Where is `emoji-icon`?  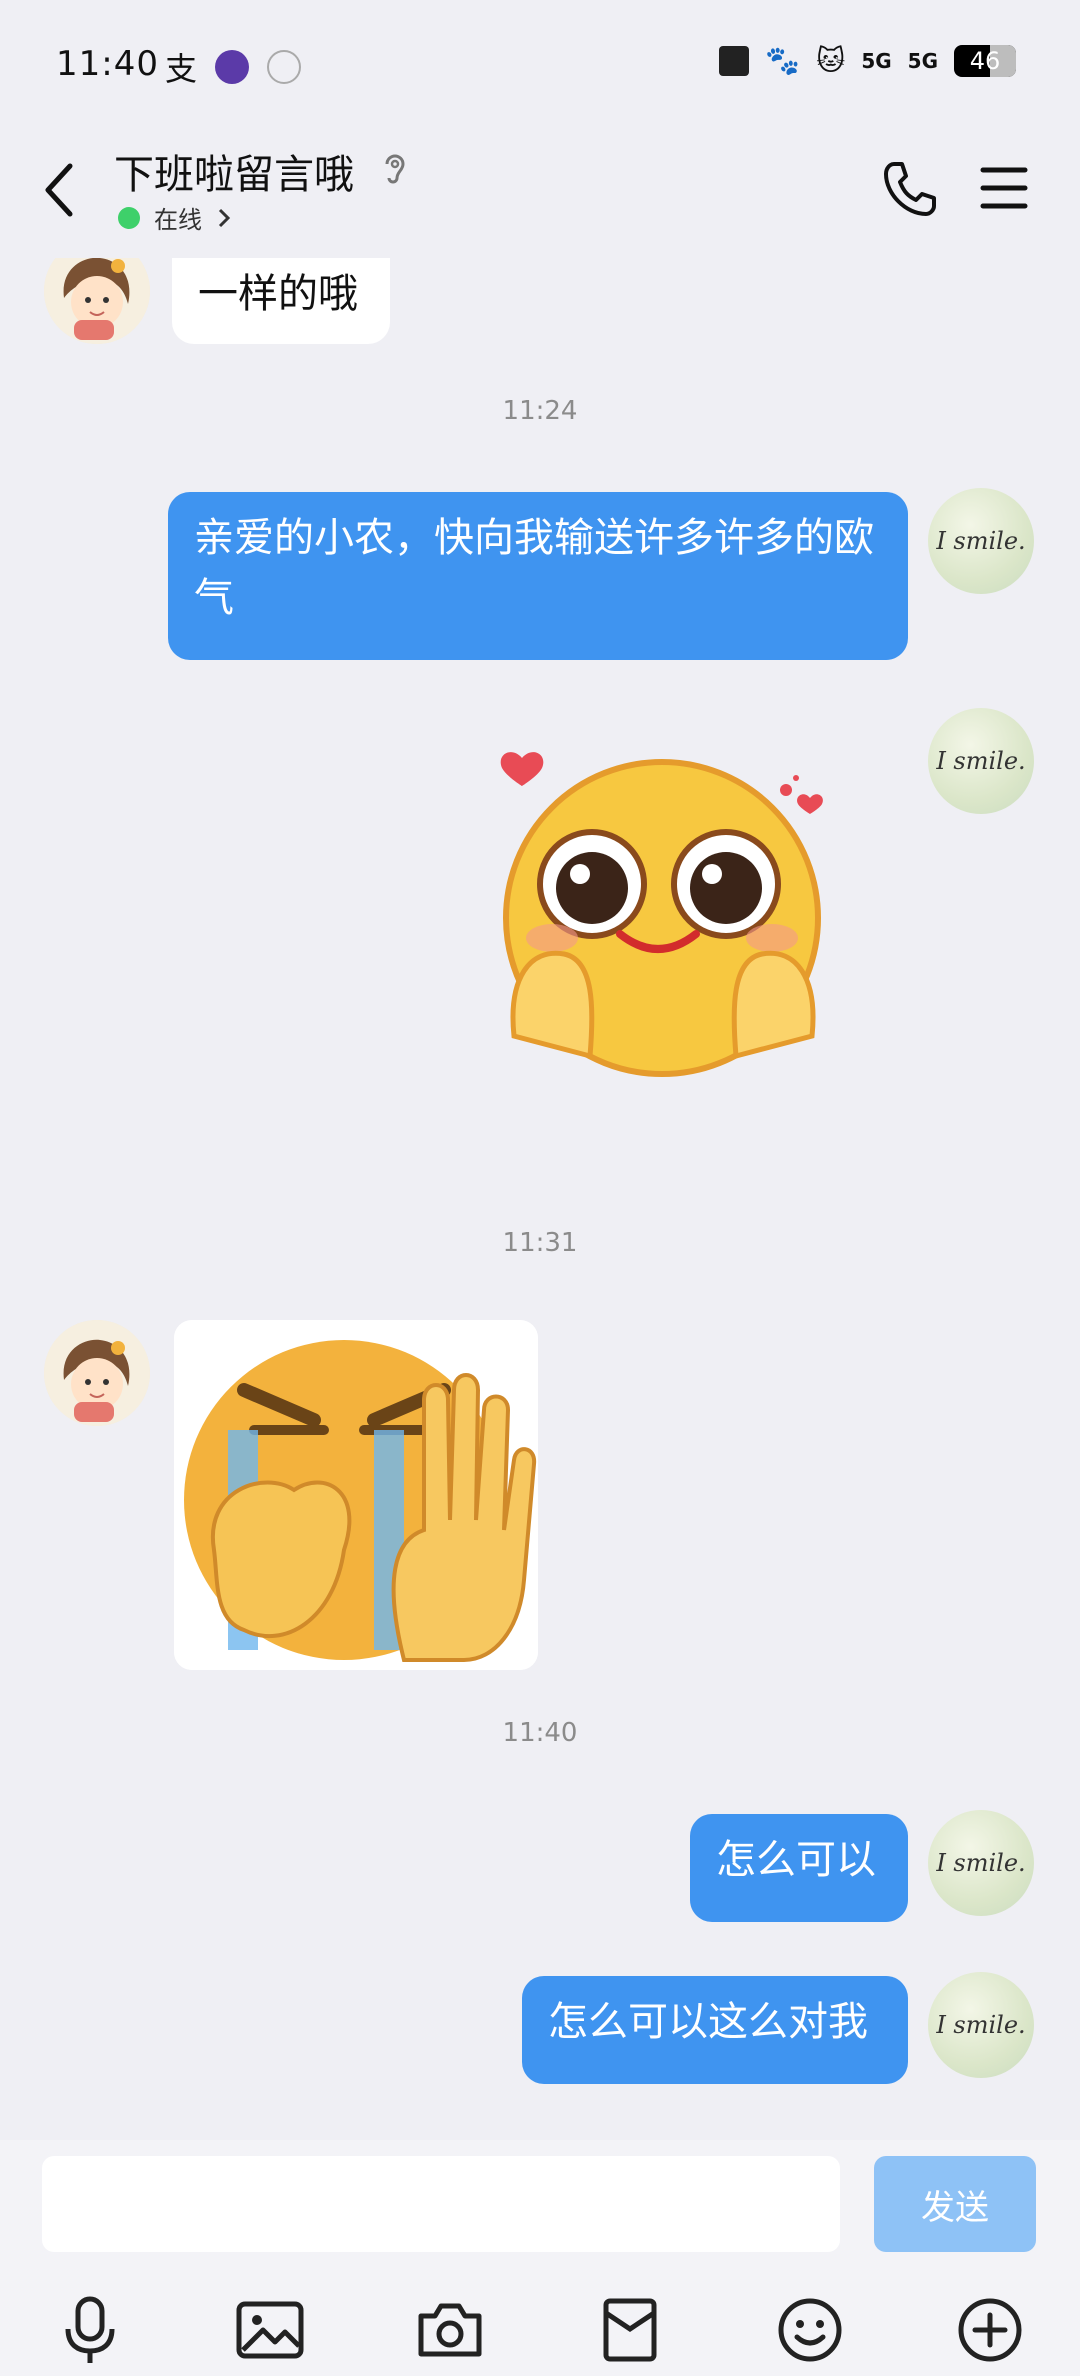
emoji-icon is located at coordinates (810, 2330).